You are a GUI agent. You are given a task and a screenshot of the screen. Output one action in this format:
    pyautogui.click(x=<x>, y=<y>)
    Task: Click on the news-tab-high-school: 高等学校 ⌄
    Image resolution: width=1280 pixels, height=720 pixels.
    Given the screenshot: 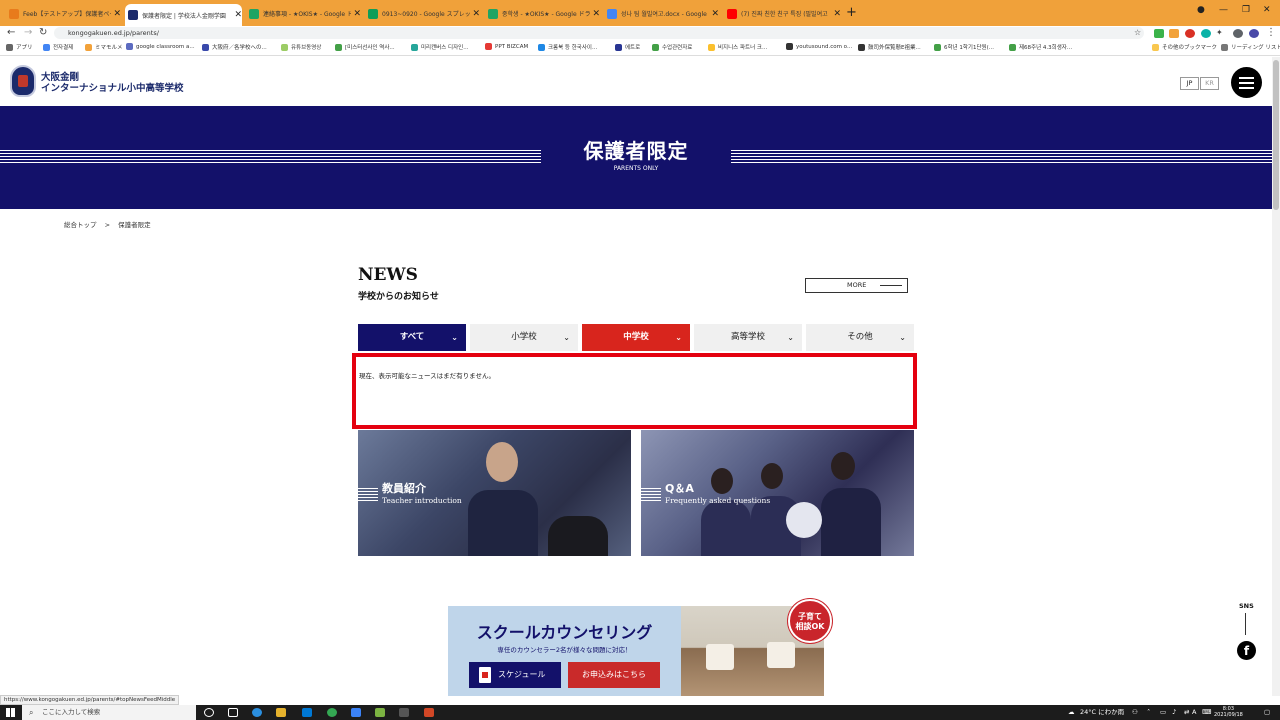 What is the action you would take?
    pyautogui.click(x=748, y=337)
    